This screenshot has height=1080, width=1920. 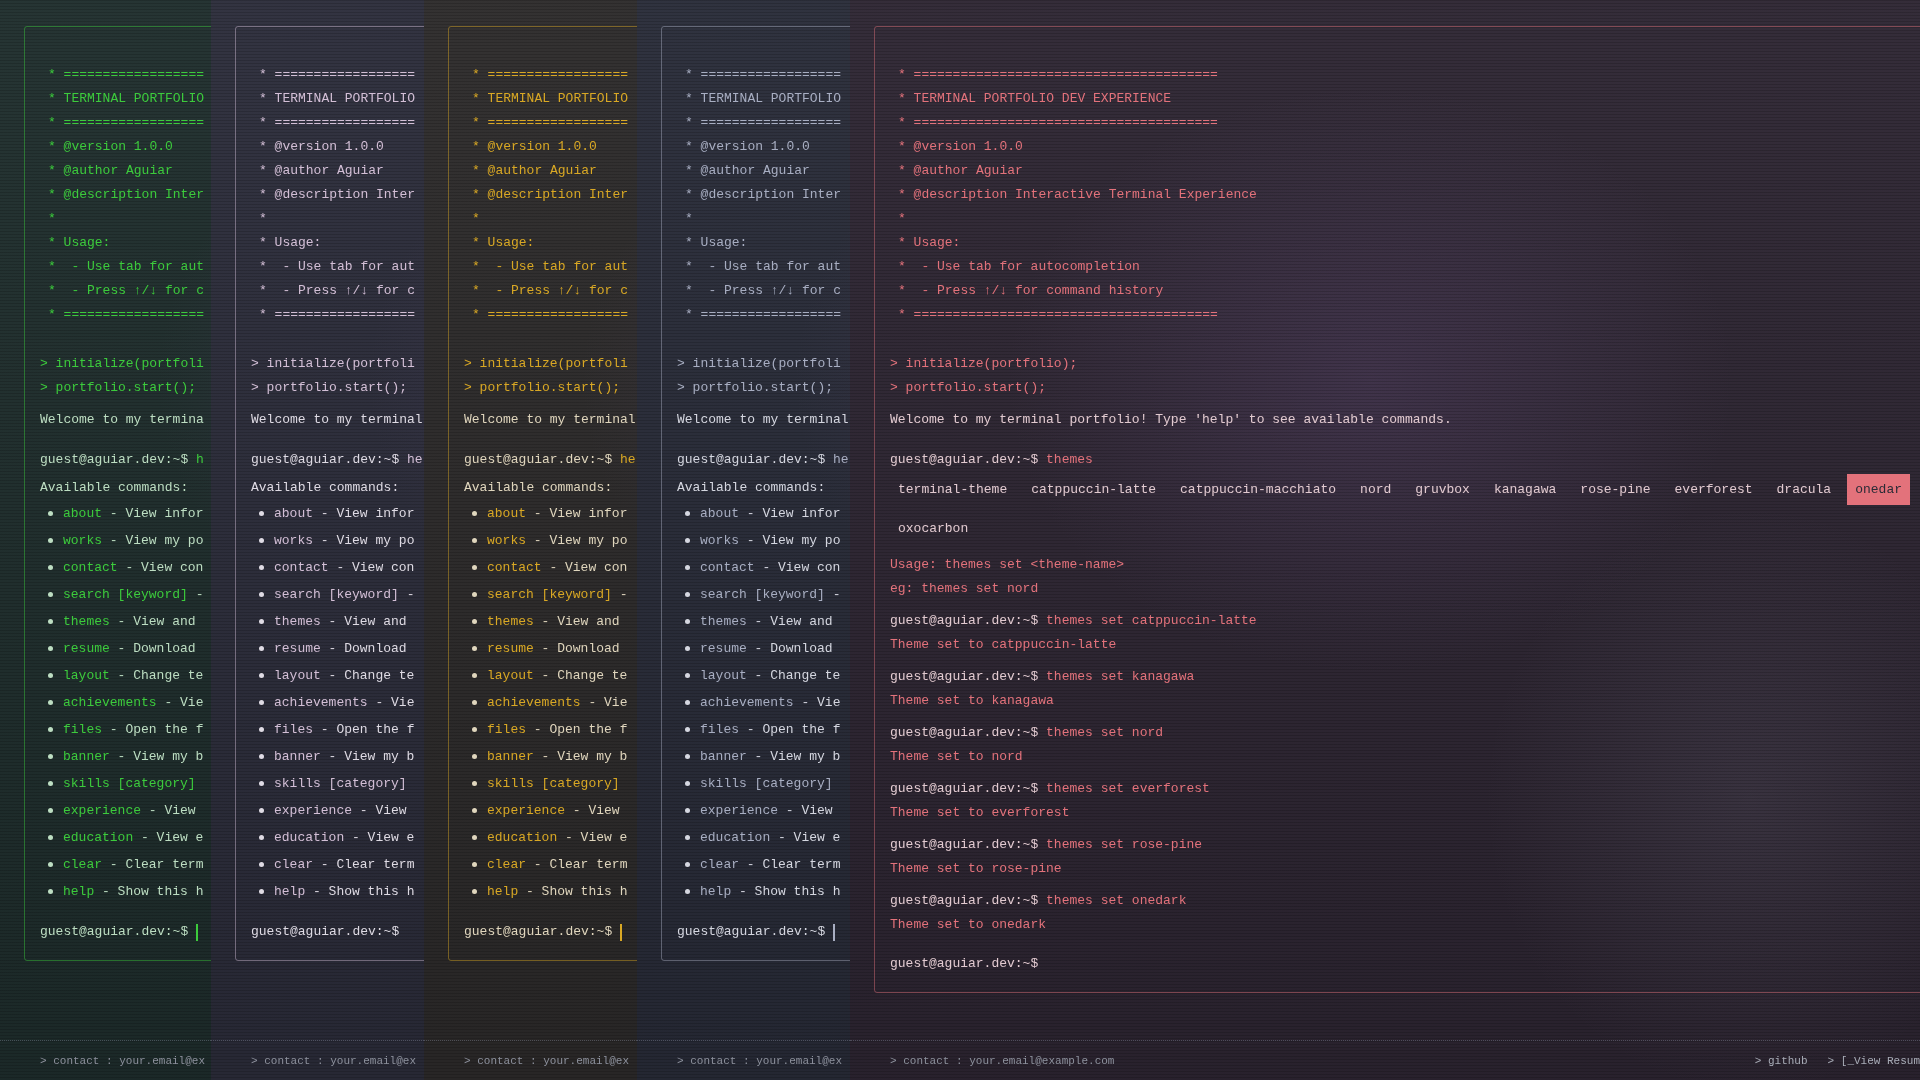 I want to click on theme-option: everforest, so click(x=1713, y=489).